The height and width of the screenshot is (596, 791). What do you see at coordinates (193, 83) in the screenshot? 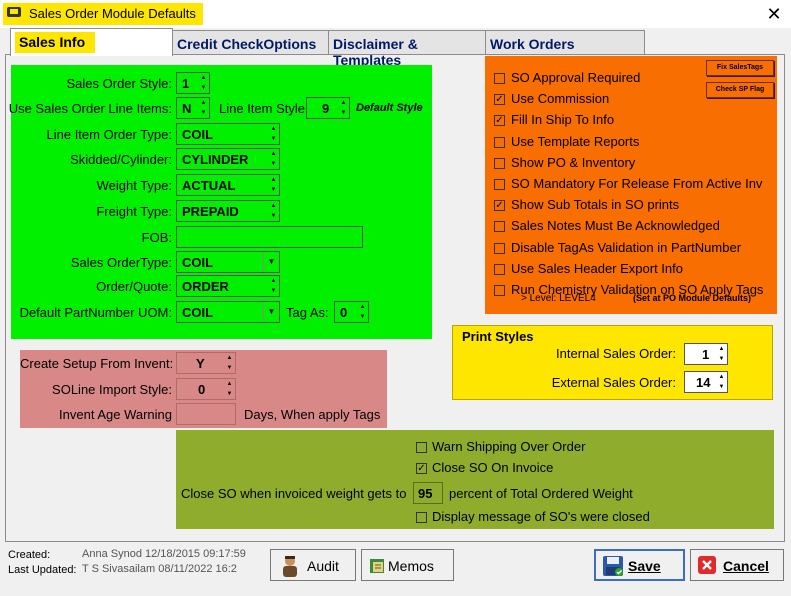
I see `so-style-stepper: 1 ▲ ▼` at bounding box center [193, 83].